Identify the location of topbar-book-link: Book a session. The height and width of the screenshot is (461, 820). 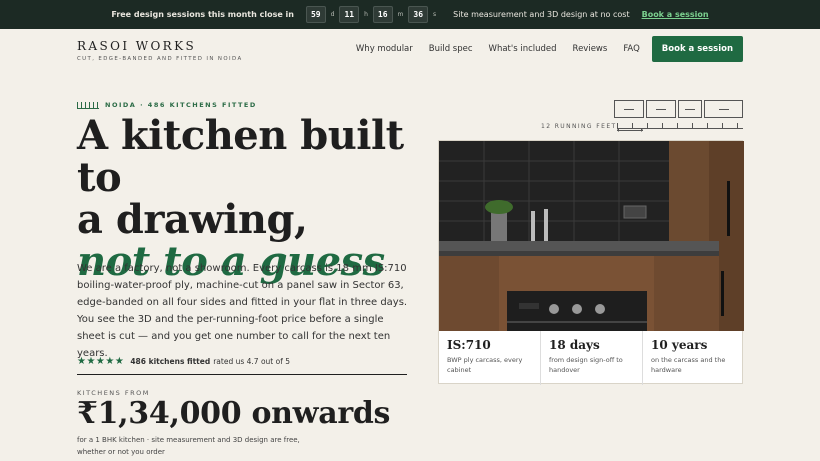
(675, 14).